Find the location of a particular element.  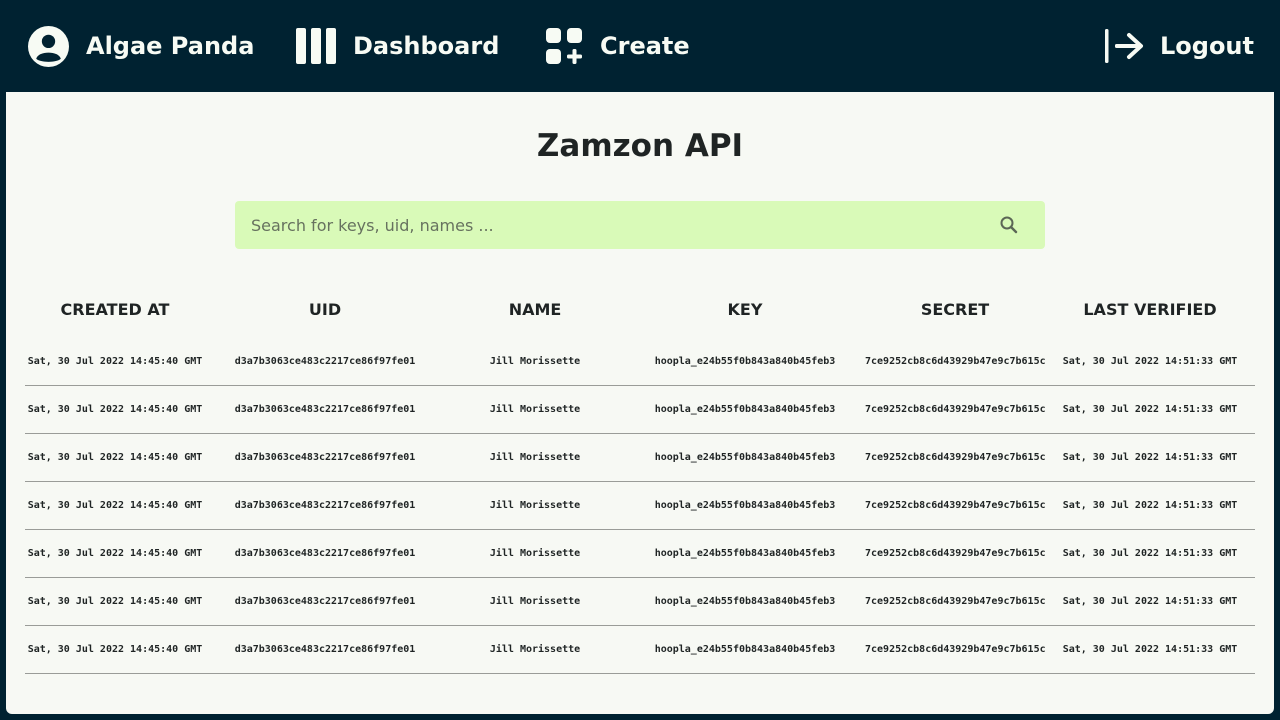

header-created-at: CREATED AT is located at coordinates (115, 309).